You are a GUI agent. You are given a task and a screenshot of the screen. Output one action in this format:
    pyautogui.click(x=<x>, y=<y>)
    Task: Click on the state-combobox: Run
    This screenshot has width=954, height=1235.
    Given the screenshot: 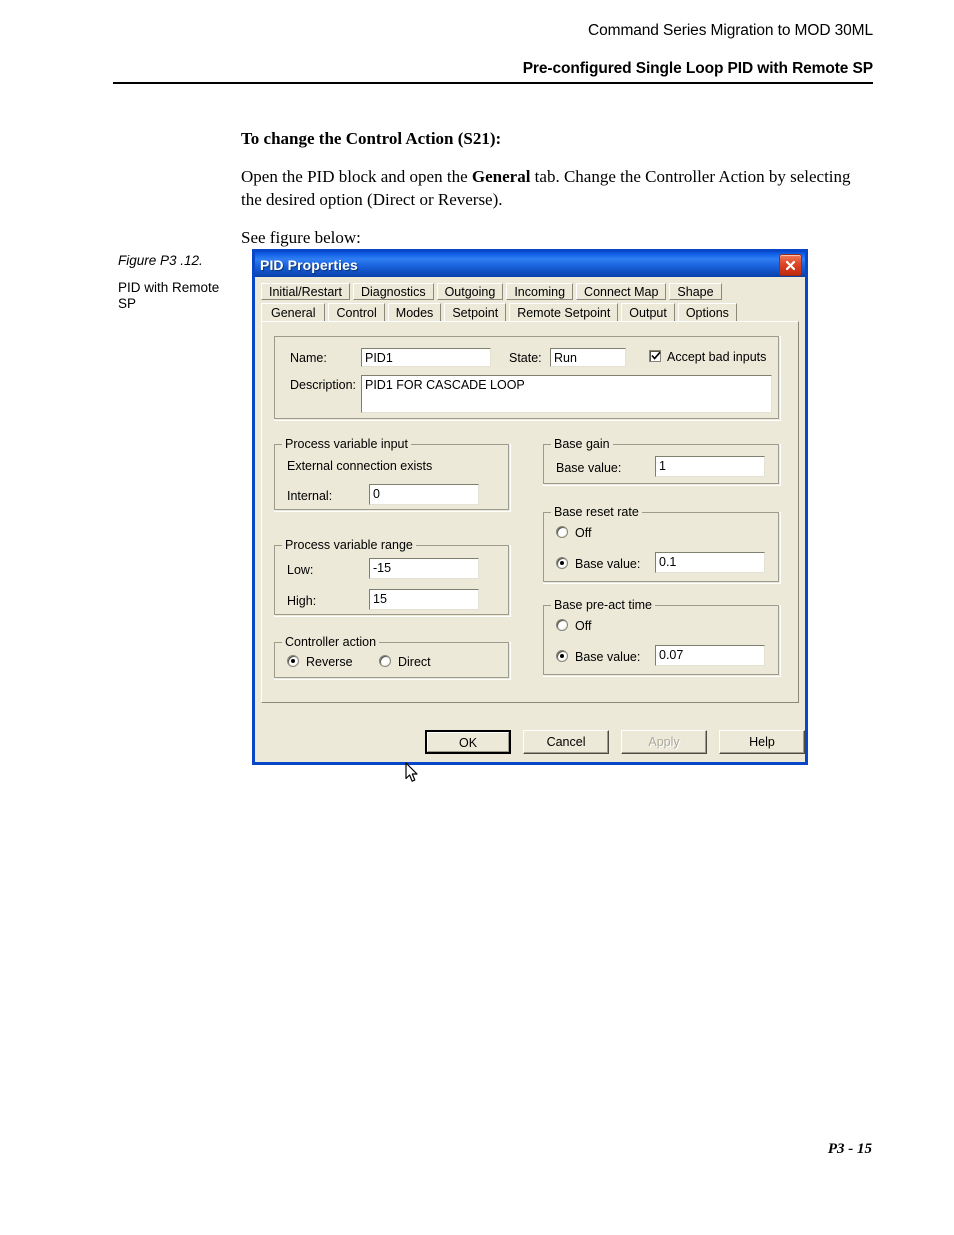 What is the action you would take?
    pyautogui.click(x=588, y=357)
    